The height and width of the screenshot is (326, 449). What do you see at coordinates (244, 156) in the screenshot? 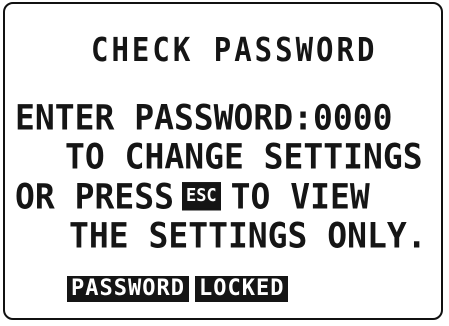
I see `instruction-line-change-settings: TO CHANGE SETTINGS` at bounding box center [244, 156].